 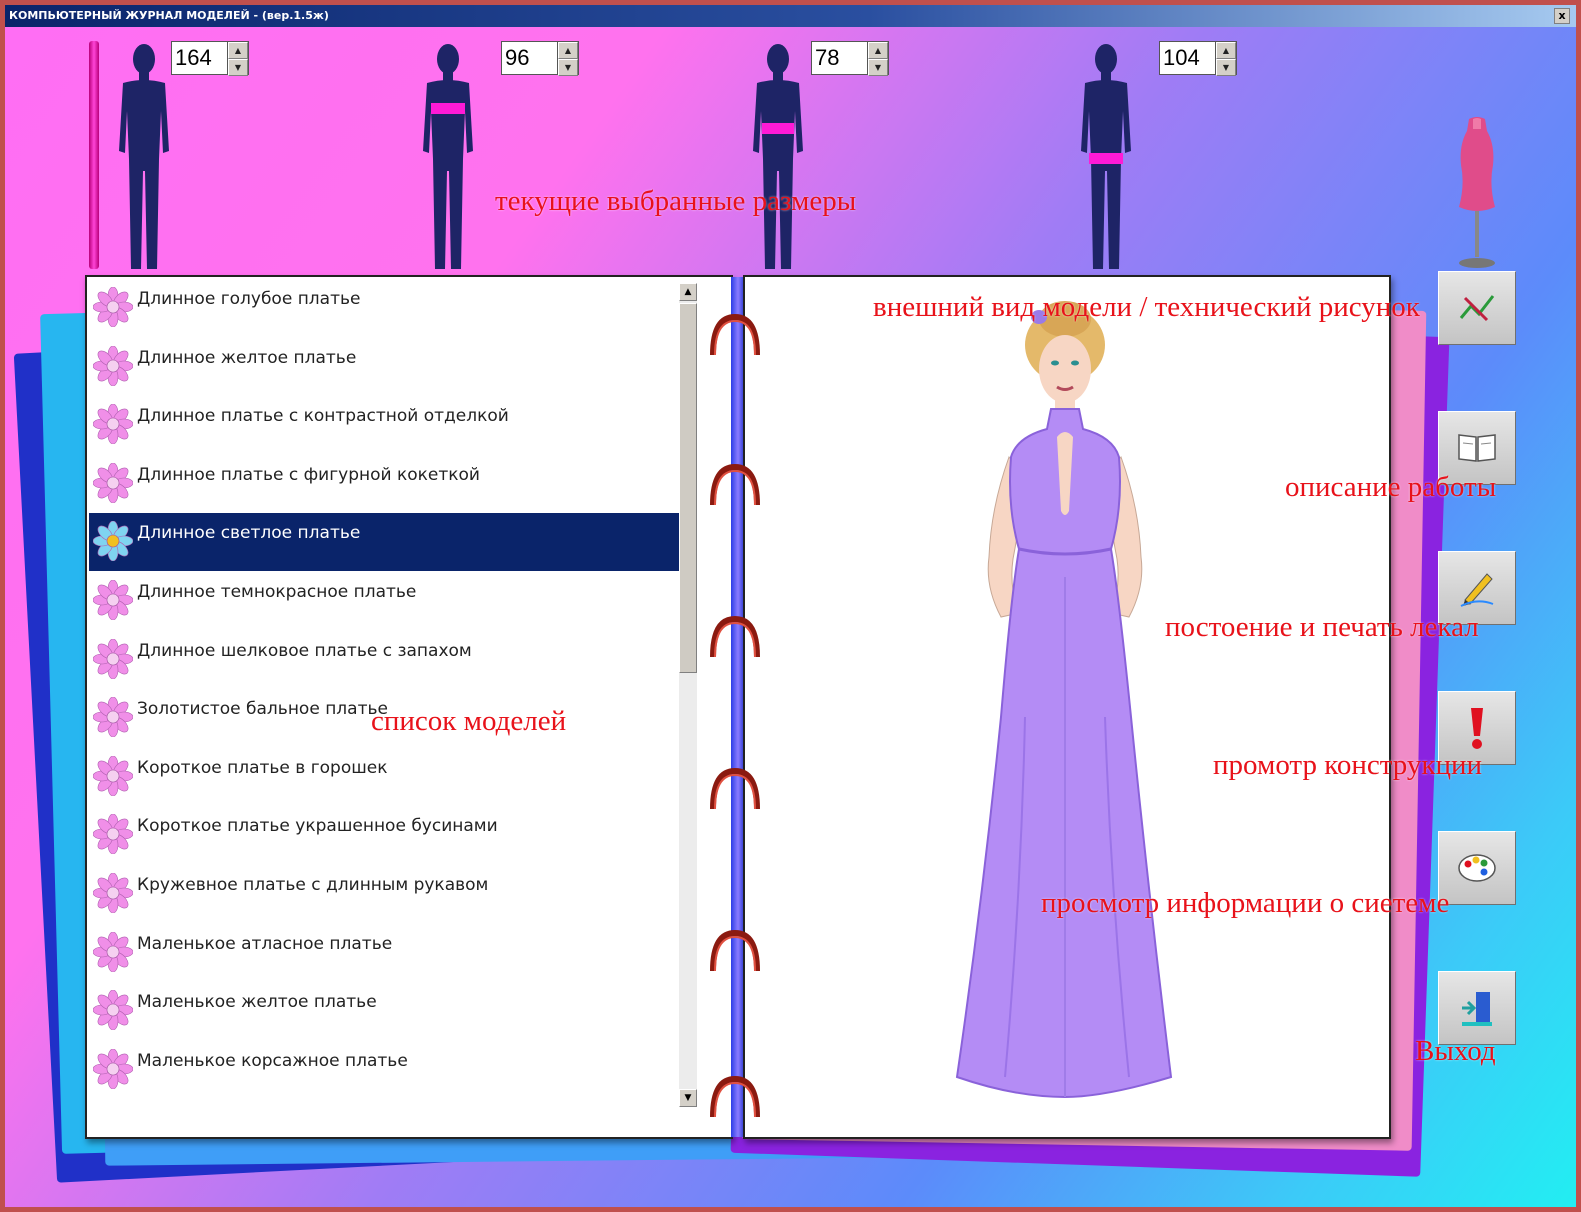 What do you see at coordinates (304, 650) in the screenshot?
I see `list-item-label: Длинное шелковое платье с запахом` at bounding box center [304, 650].